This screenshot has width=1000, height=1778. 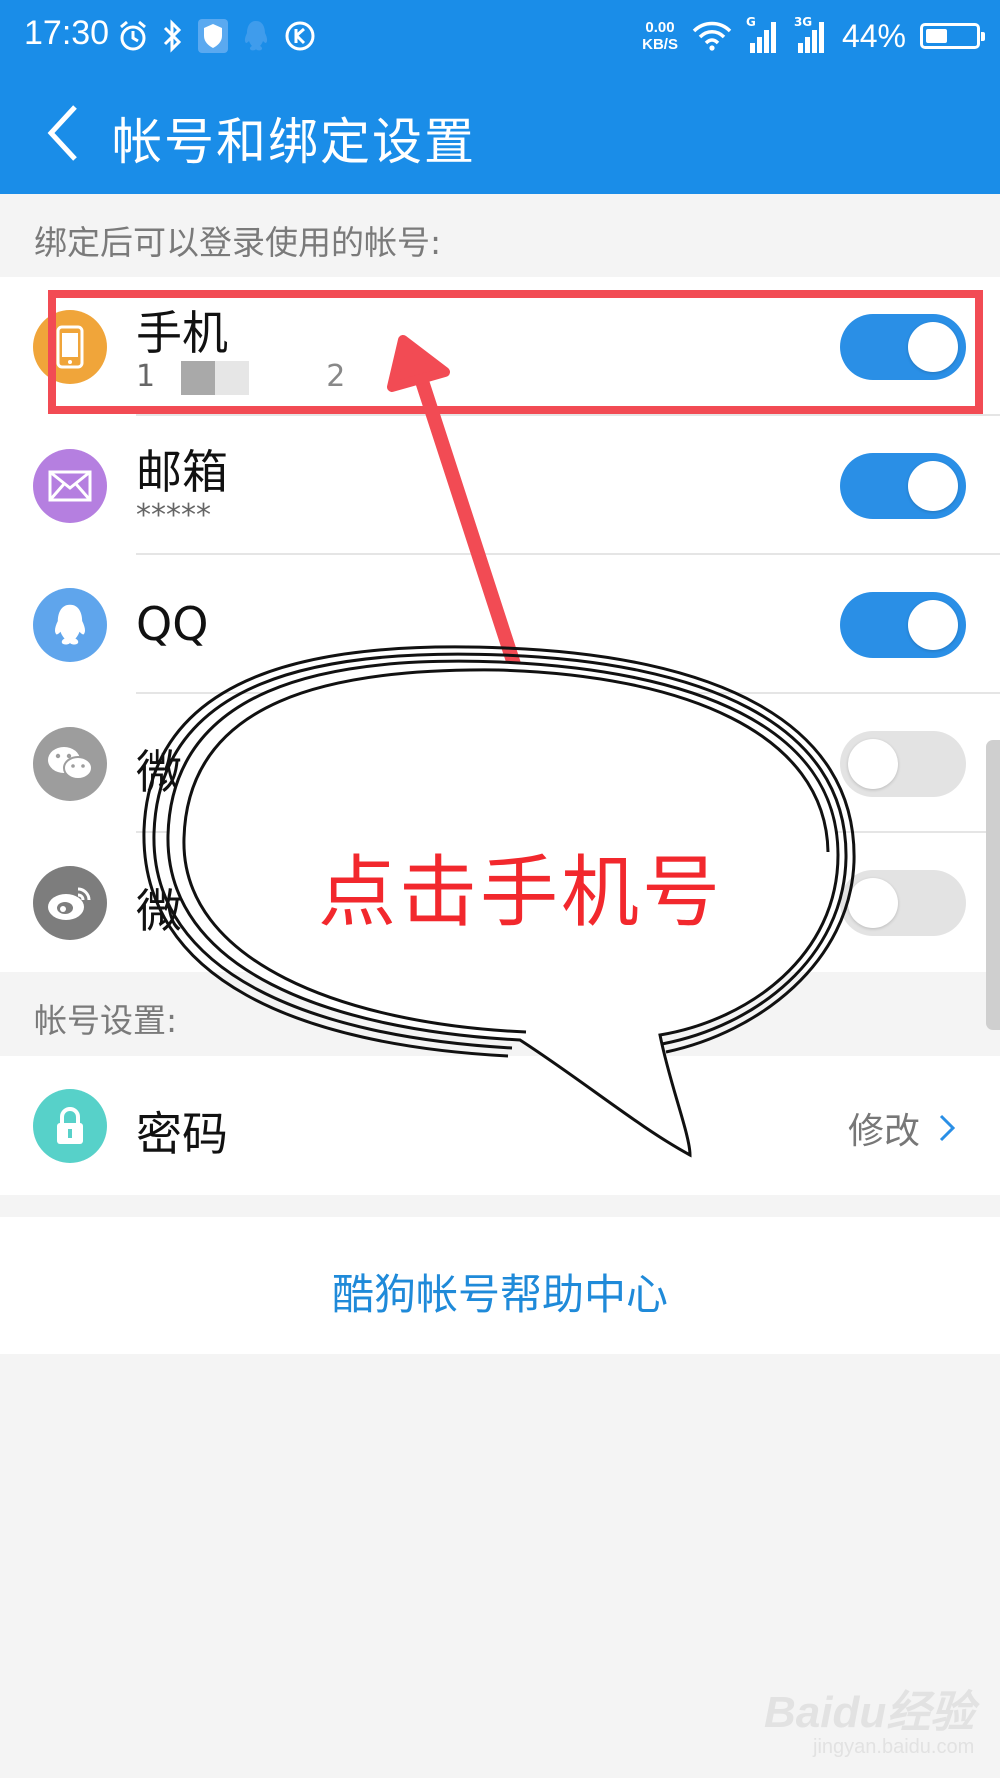 I want to click on bind-row-title: 微, so click(x=159, y=911).